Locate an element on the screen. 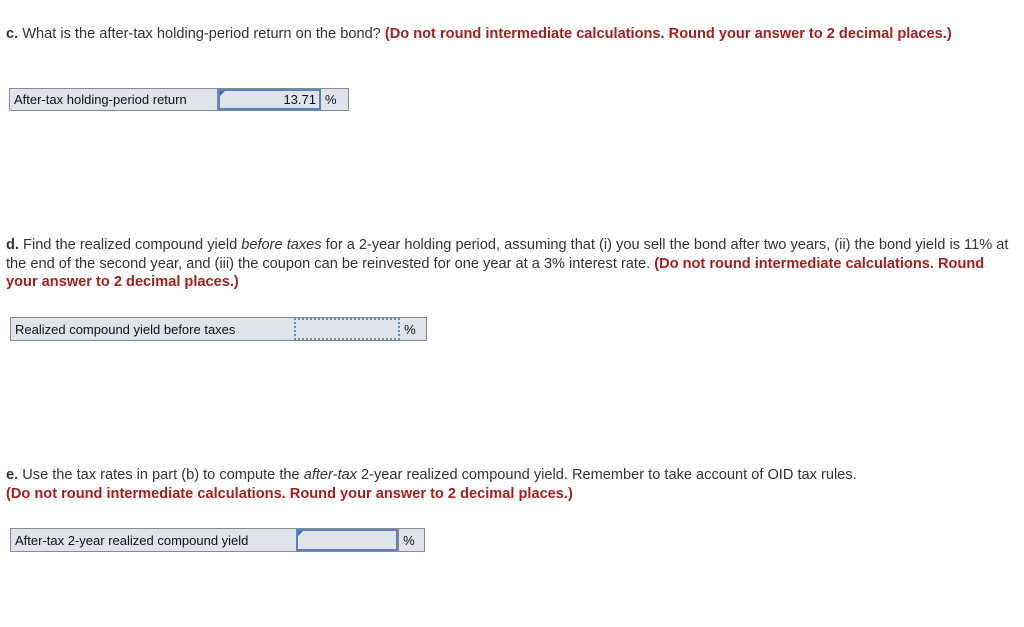 The width and height of the screenshot is (1024, 627). answer-row-c: After-tax holding-period return % is located at coordinates (179, 99).